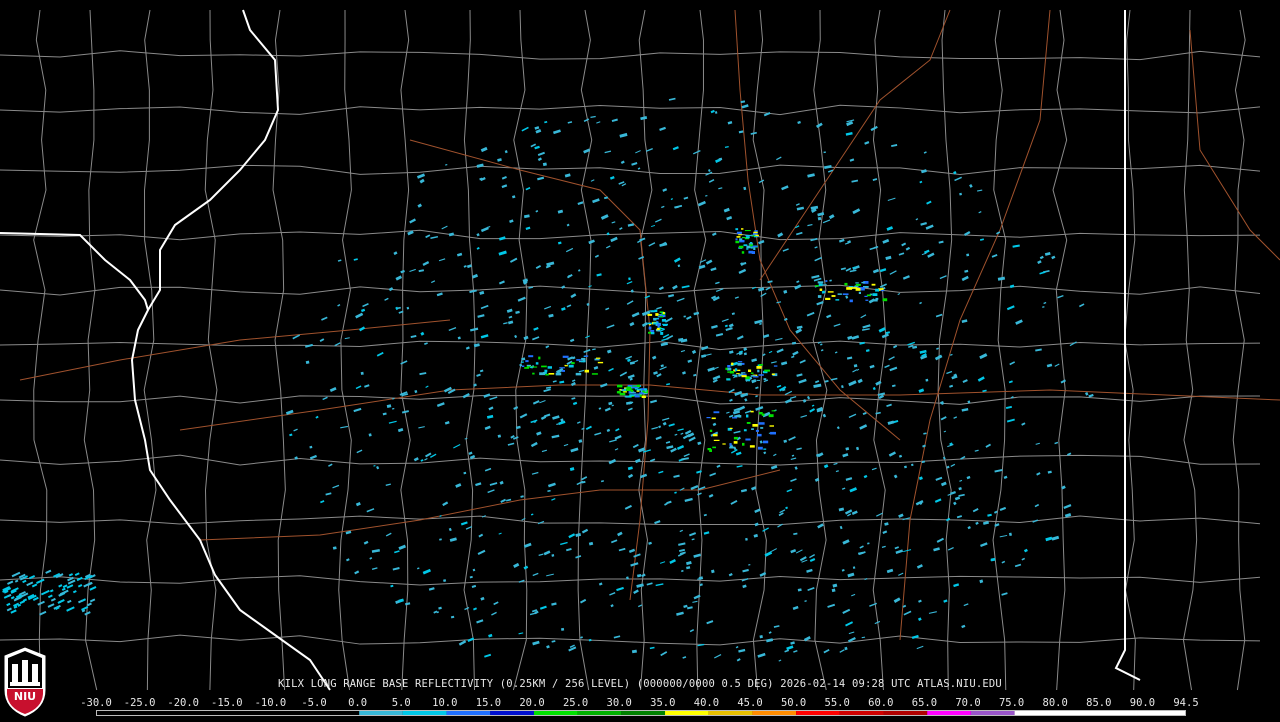 The image size is (1280, 722). Describe the element at coordinates (401, 703) in the screenshot. I see `colorbar-tick-label: 5.0` at that location.